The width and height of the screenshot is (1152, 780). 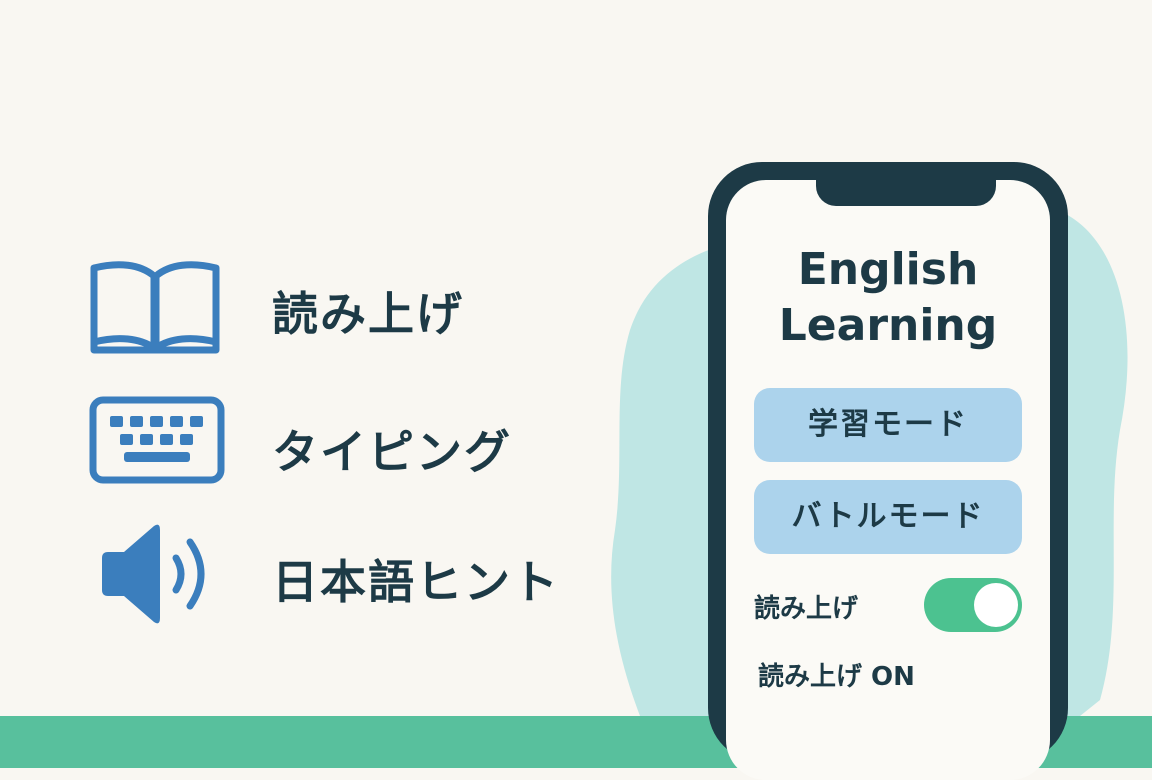 I want to click on battle-mode-button: バトルモード, so click(x=888, y=517).